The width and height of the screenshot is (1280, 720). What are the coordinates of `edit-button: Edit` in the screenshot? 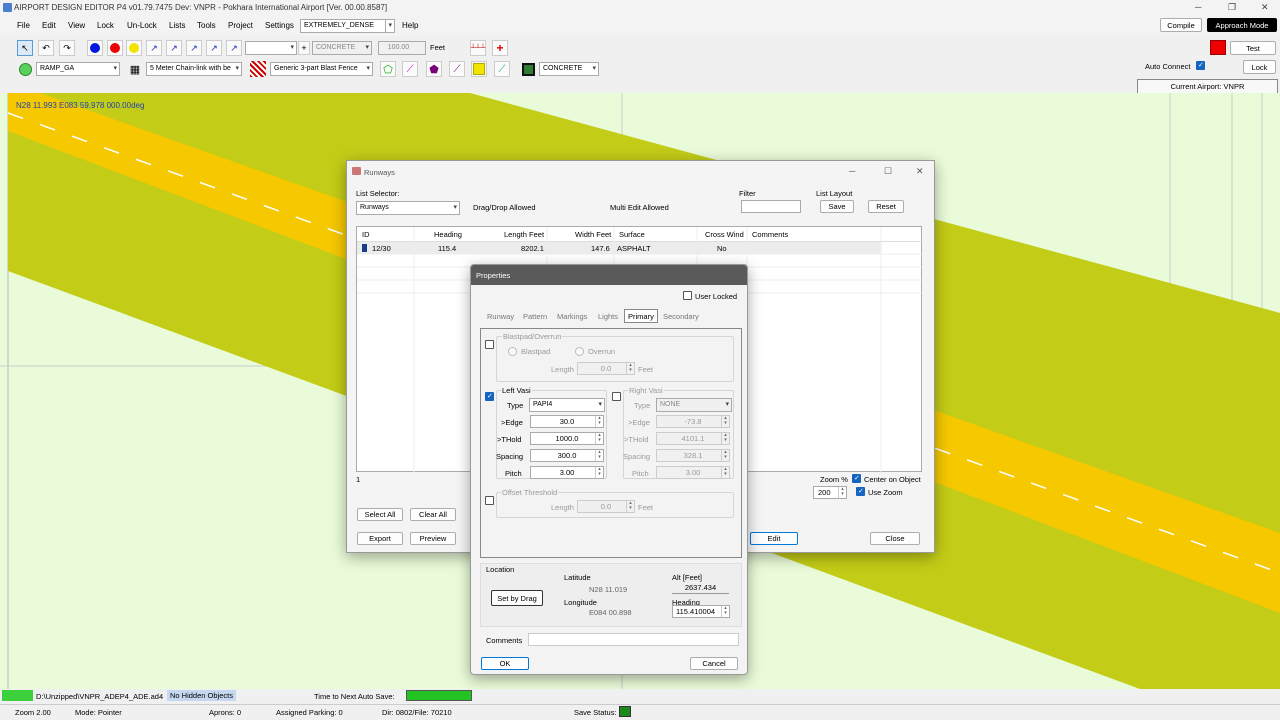 It's located at (774, 538).